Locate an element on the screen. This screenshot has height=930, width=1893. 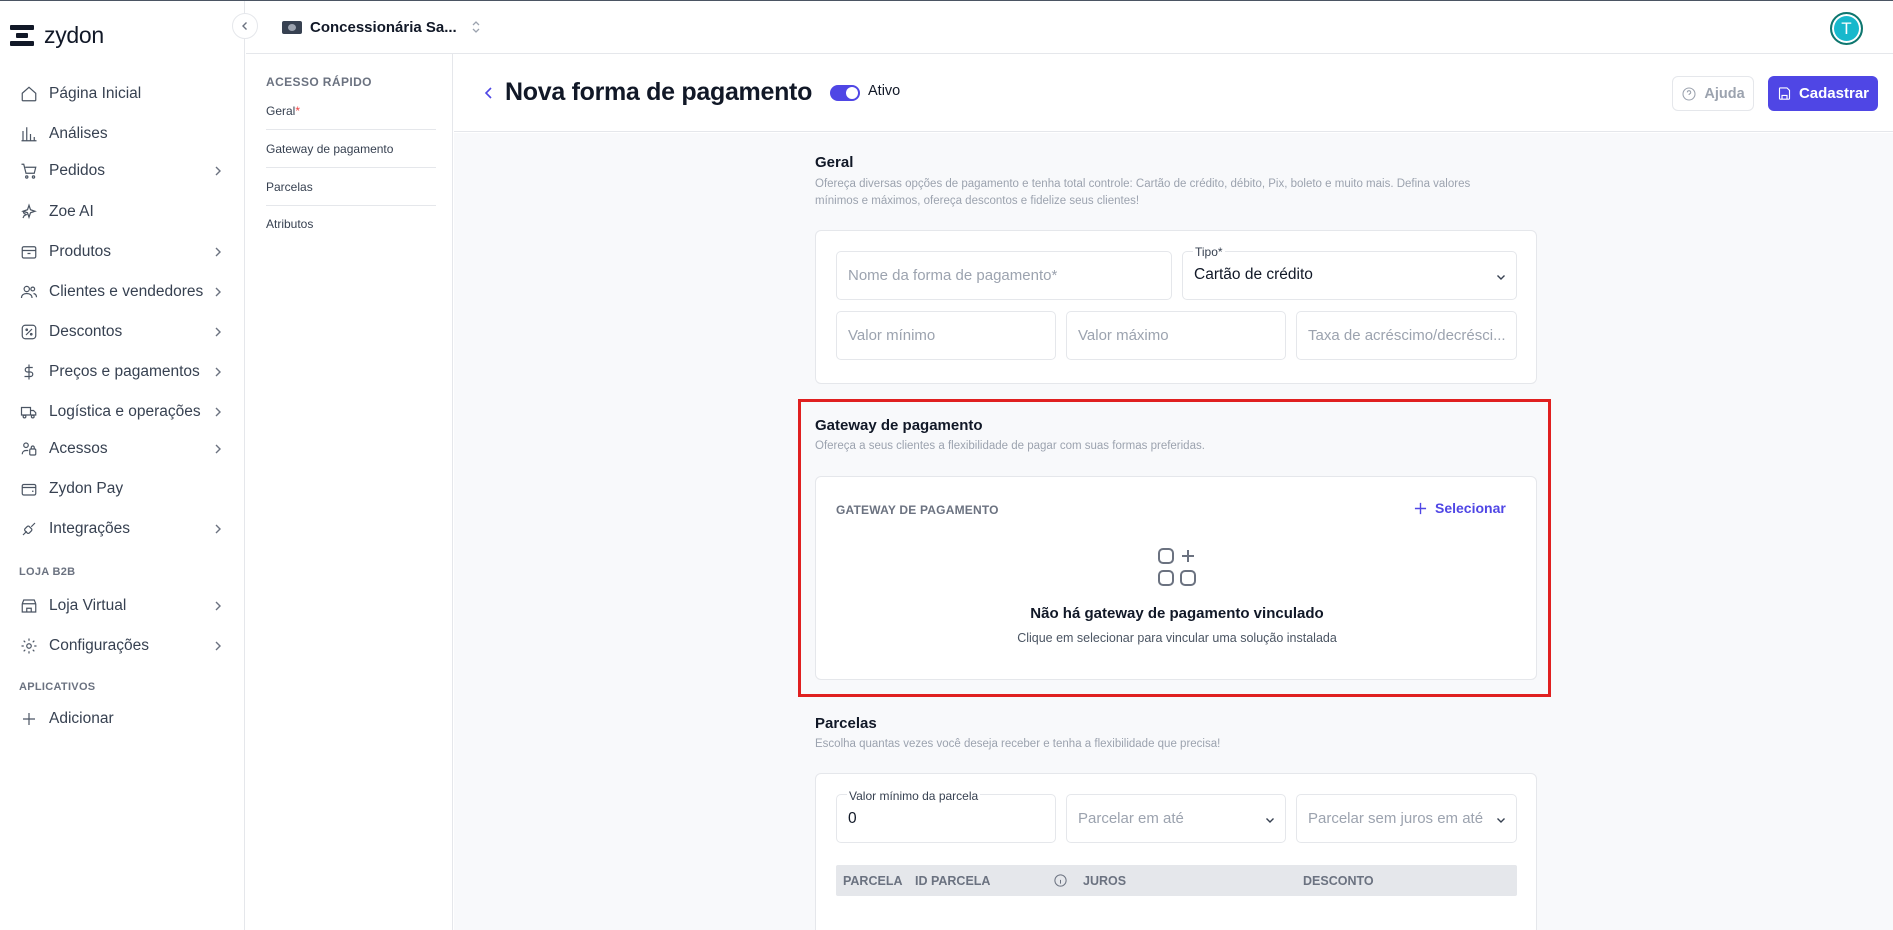
access-icon is located at coordinates (29, 449).